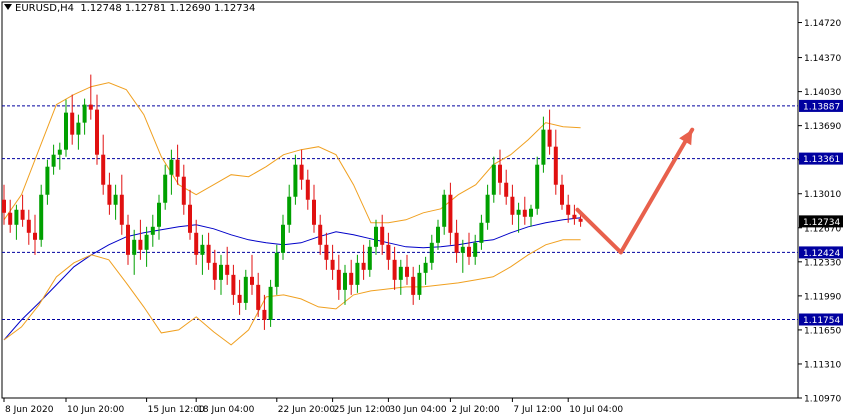 The height and width of the screenshot is (419, 846). Describe the element at coordinates (822, 127) in the screenshot. I see `y-tick-label: 1.13690` at that location.